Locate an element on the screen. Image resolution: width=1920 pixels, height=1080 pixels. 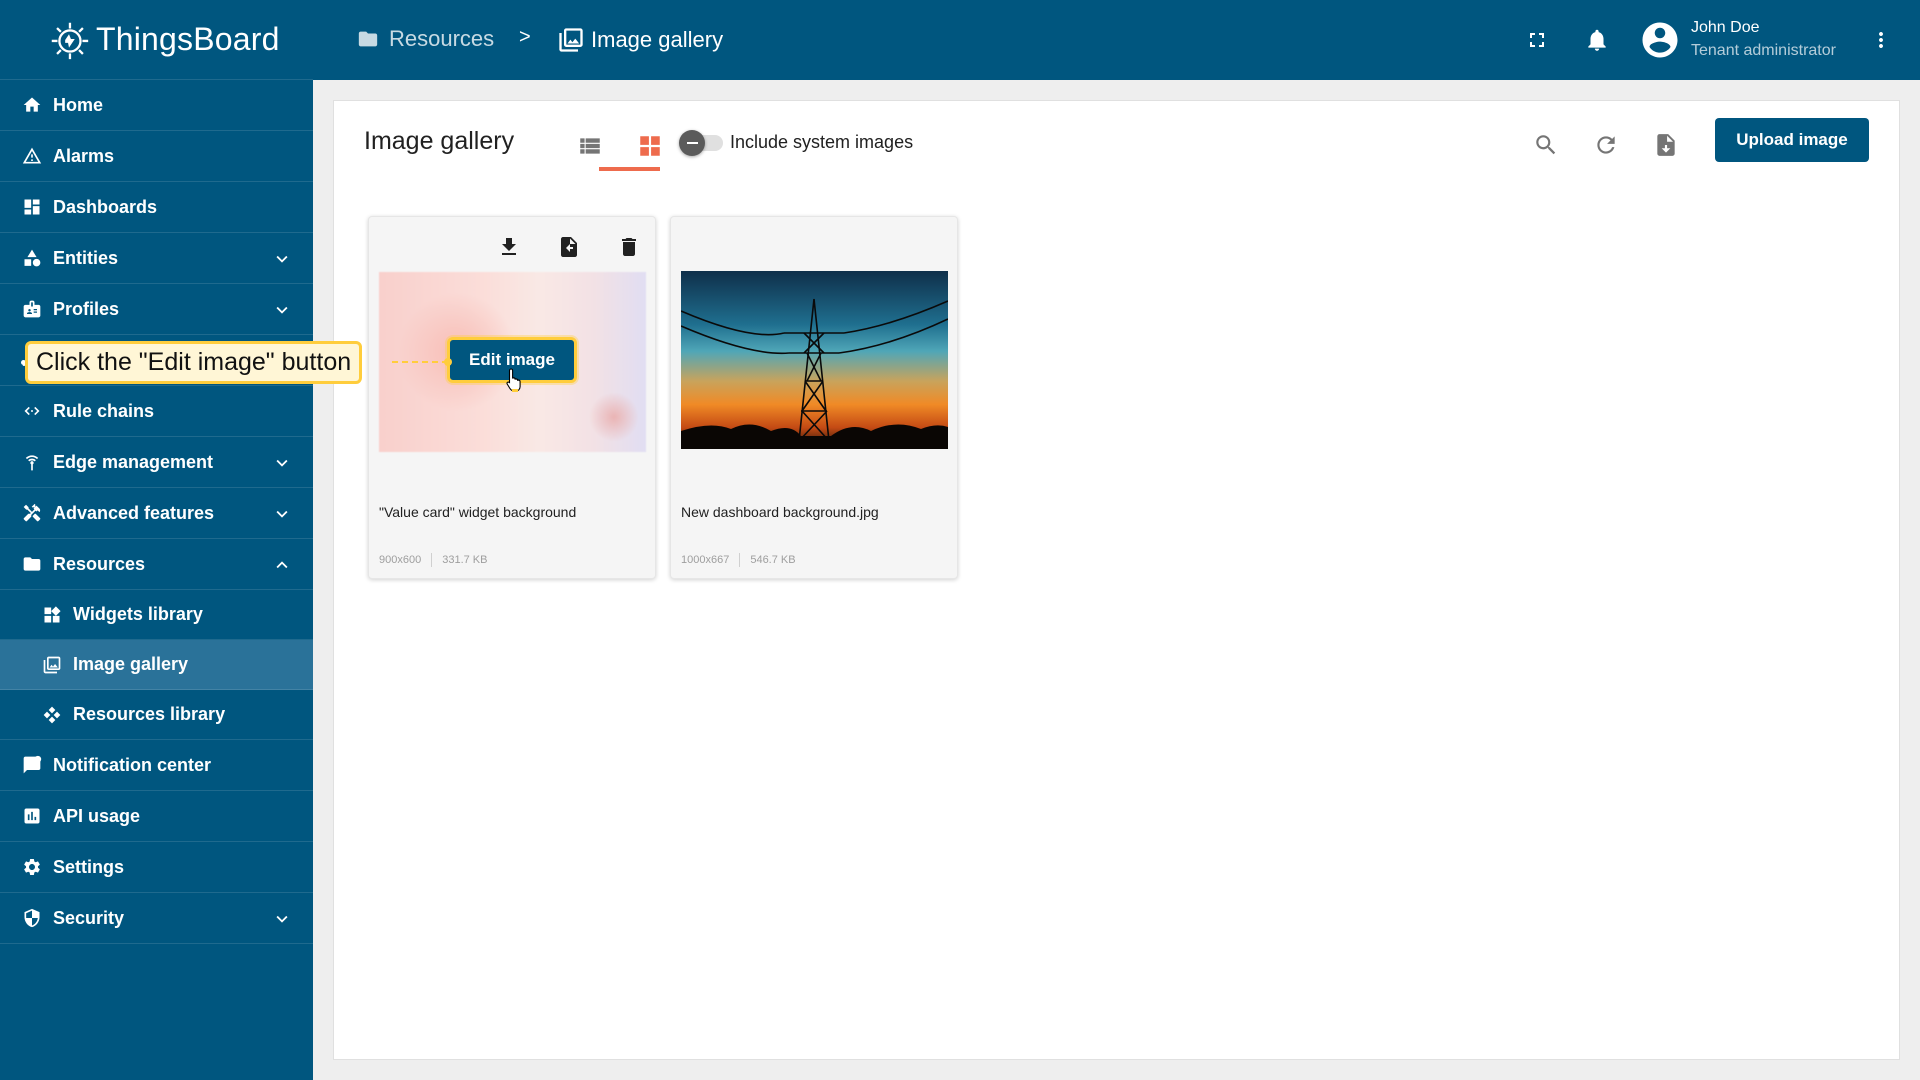
sidebar-item-label: Settings is located at coordinates (89, 866).